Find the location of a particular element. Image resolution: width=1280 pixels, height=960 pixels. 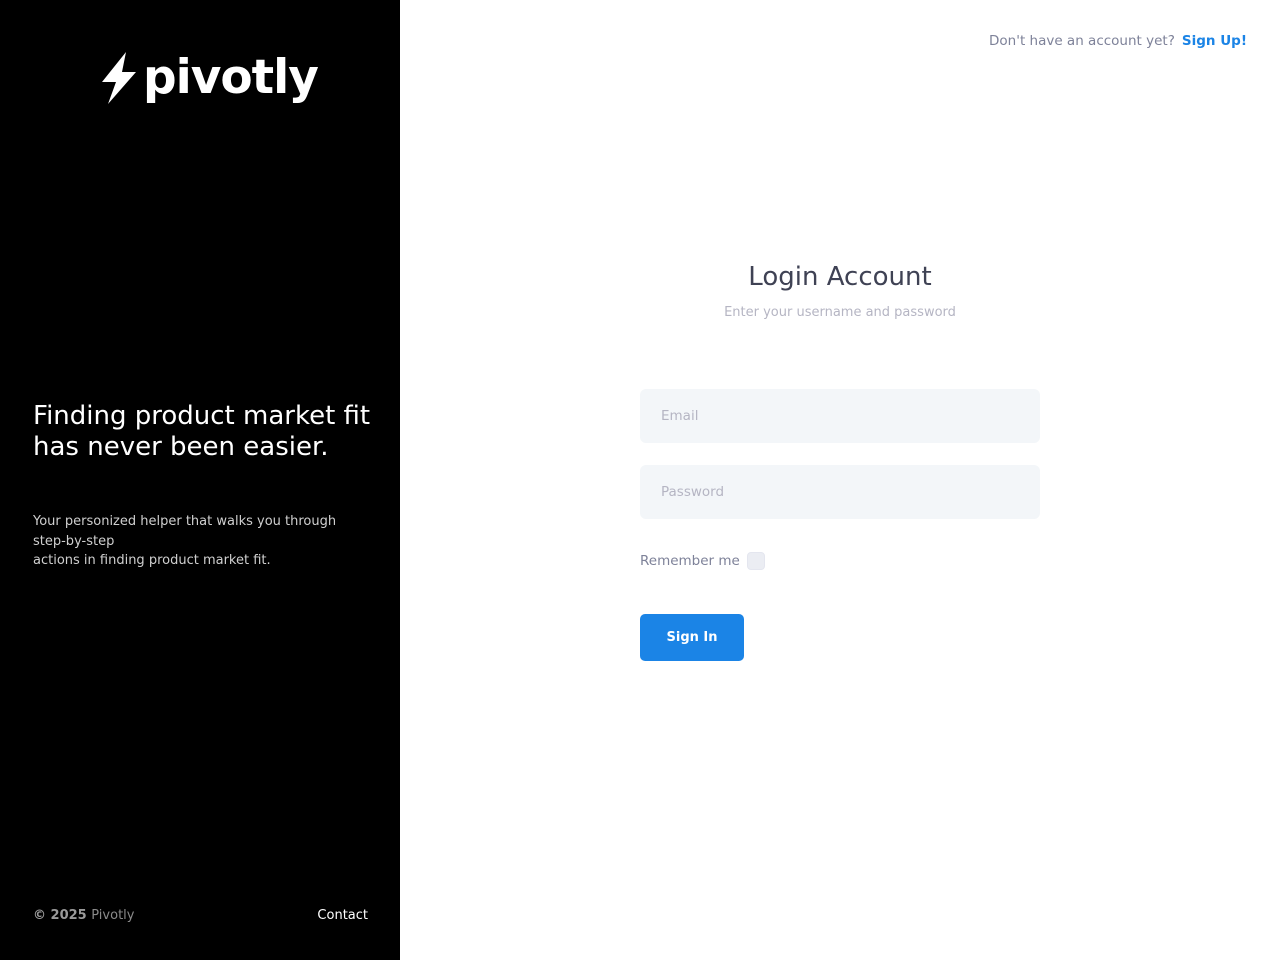

logo-text: pivotly is located at coordinates (231, 77).